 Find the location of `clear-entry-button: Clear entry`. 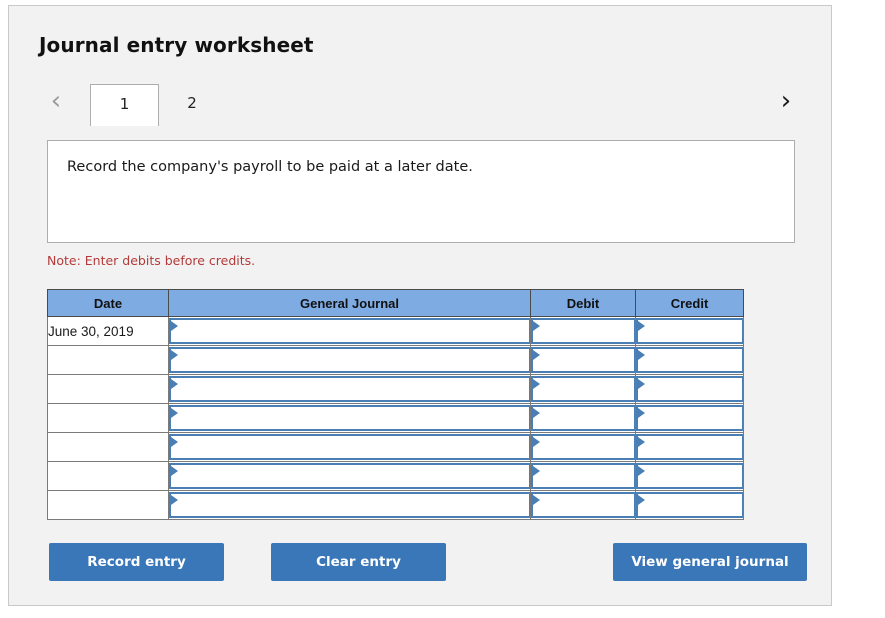

clear-entry-button: Clear entry is located at coordinates (358, 562).